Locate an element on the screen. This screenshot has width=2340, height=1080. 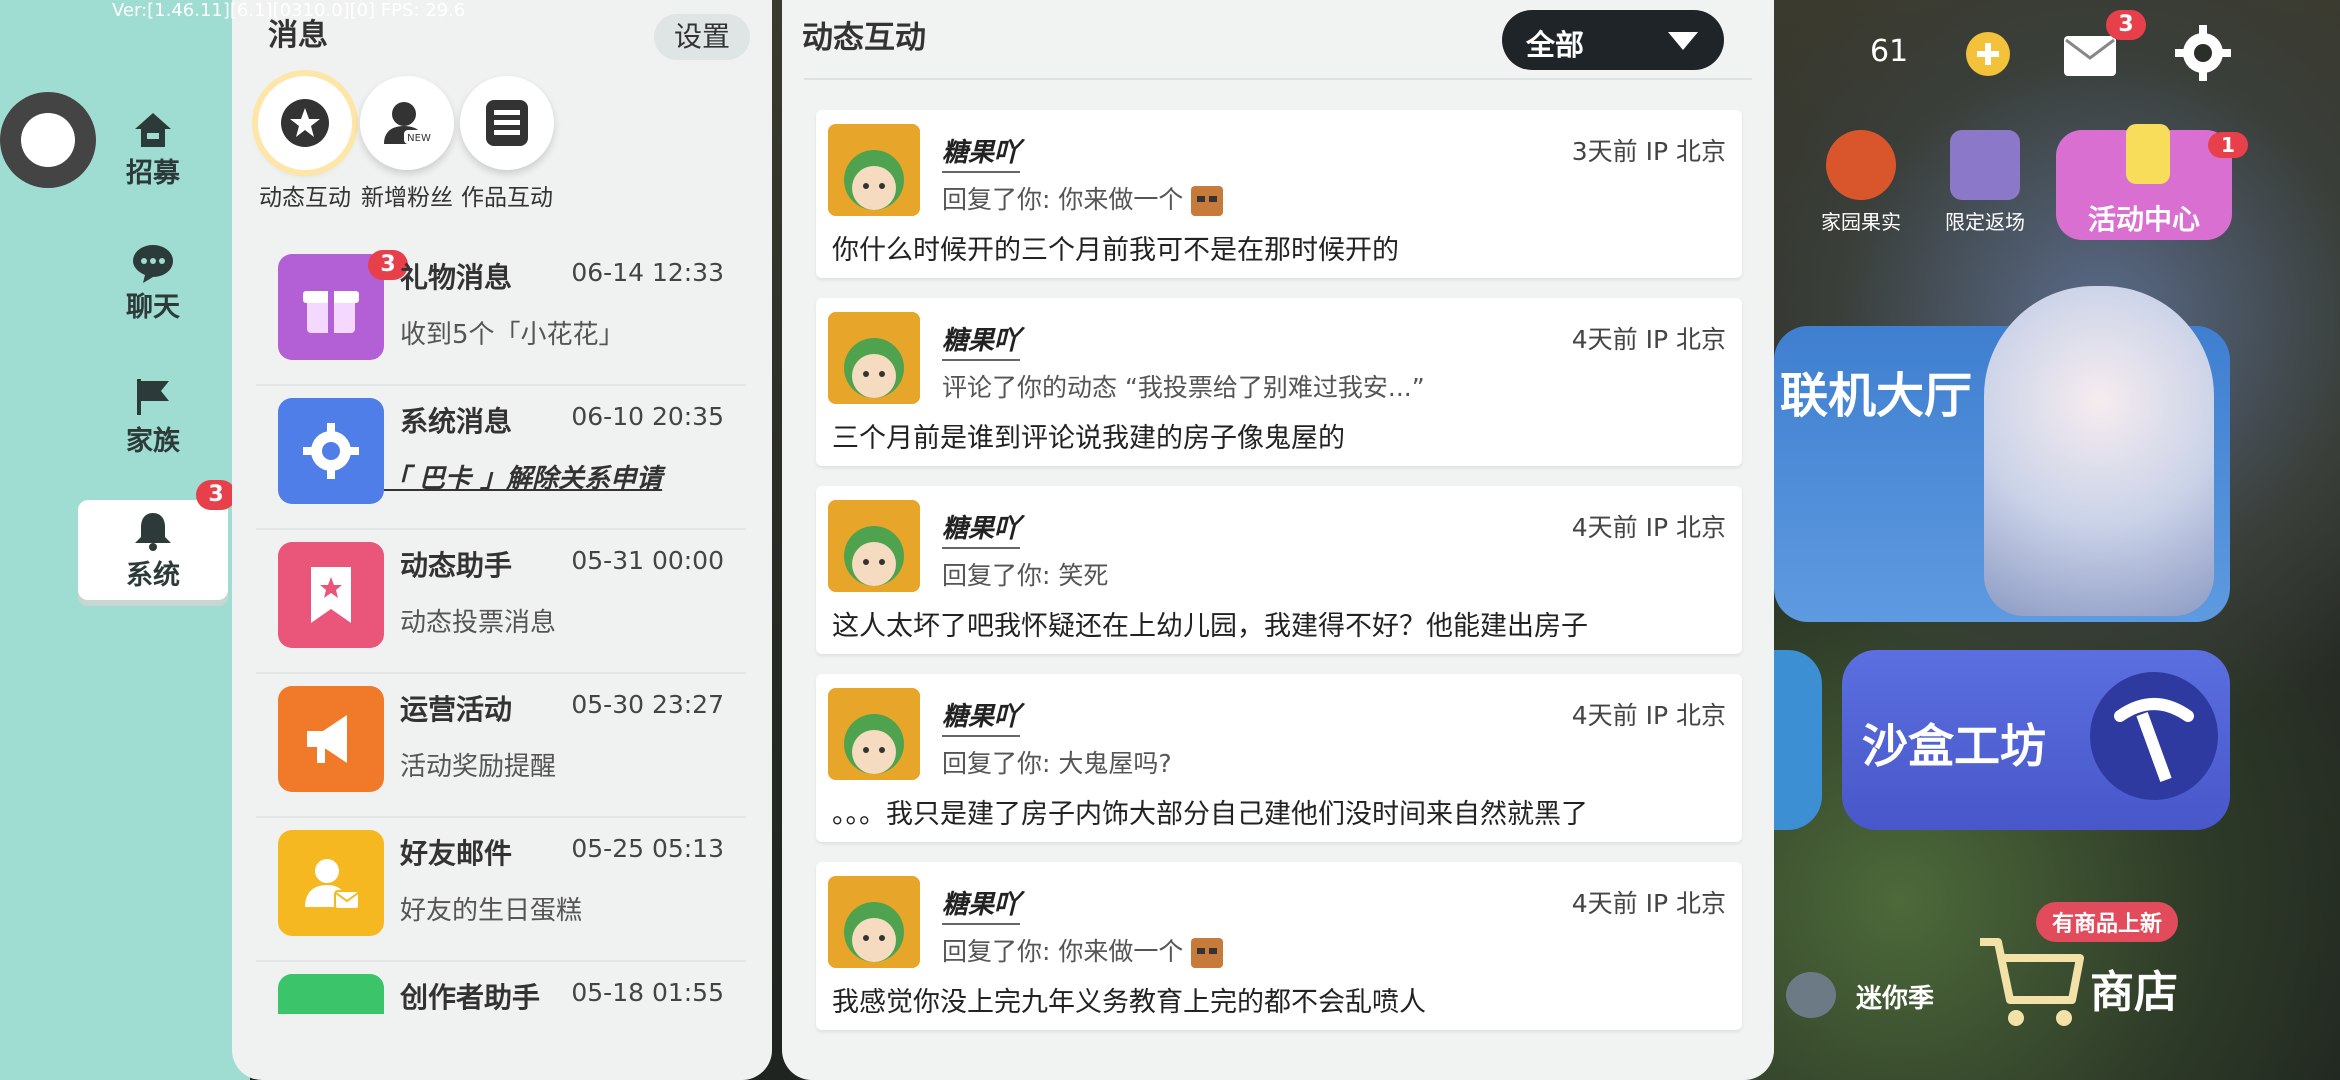
filter-dropdown: 全部 is located at coordinates (1613, 40).